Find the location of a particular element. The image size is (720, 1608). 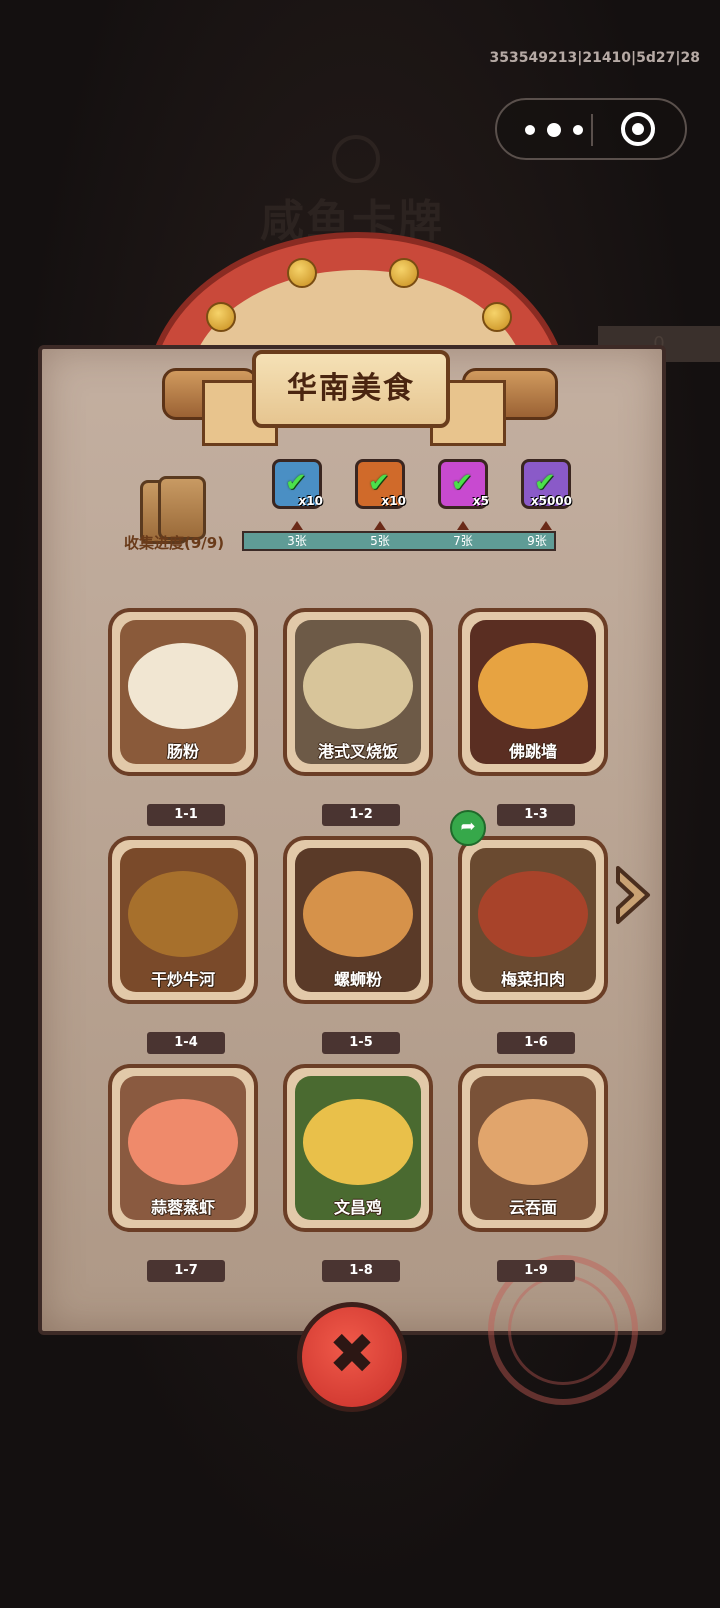

next-page-arrow-icon is located at coordinates (634, 895).